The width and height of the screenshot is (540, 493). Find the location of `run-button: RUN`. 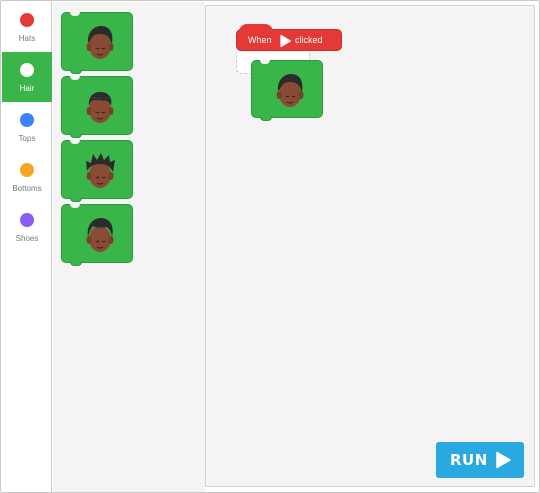

run-button: RUN is located at coordinates (480, 460).